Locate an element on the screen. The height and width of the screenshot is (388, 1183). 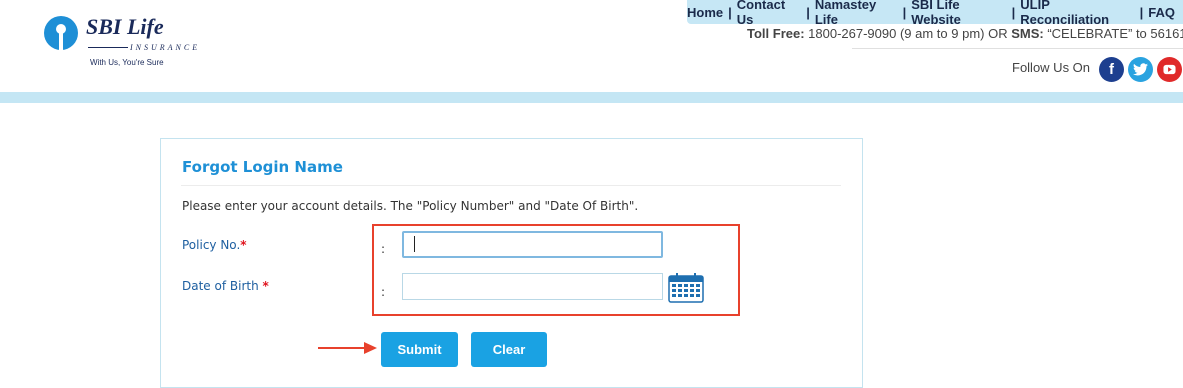
sms-text: “CELEBRATE” to 56161 is located at coordinates (1113, 33).